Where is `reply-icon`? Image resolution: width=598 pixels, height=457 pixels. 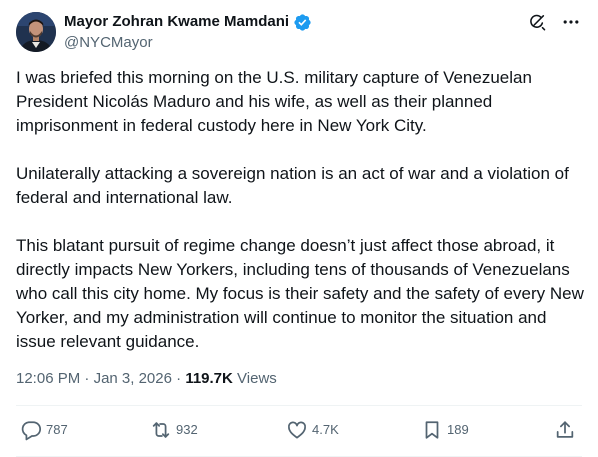 reply-icon is located at coordinates (31, 430).